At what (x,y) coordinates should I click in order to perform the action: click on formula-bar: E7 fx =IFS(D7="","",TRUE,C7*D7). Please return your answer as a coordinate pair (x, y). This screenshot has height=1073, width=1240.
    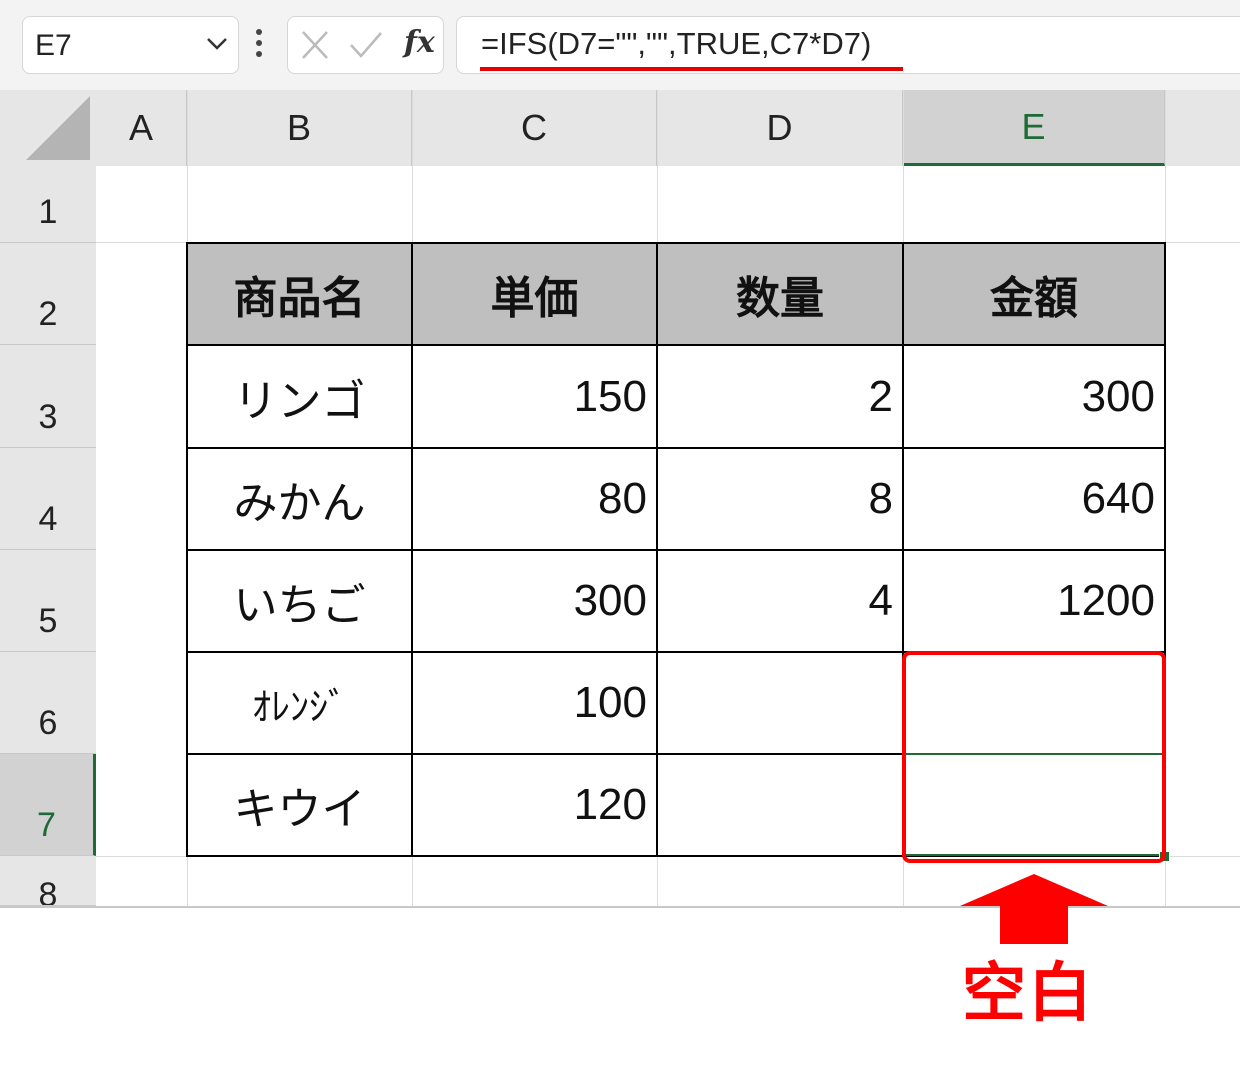
    Looking at the image, I should click on (620, 45).